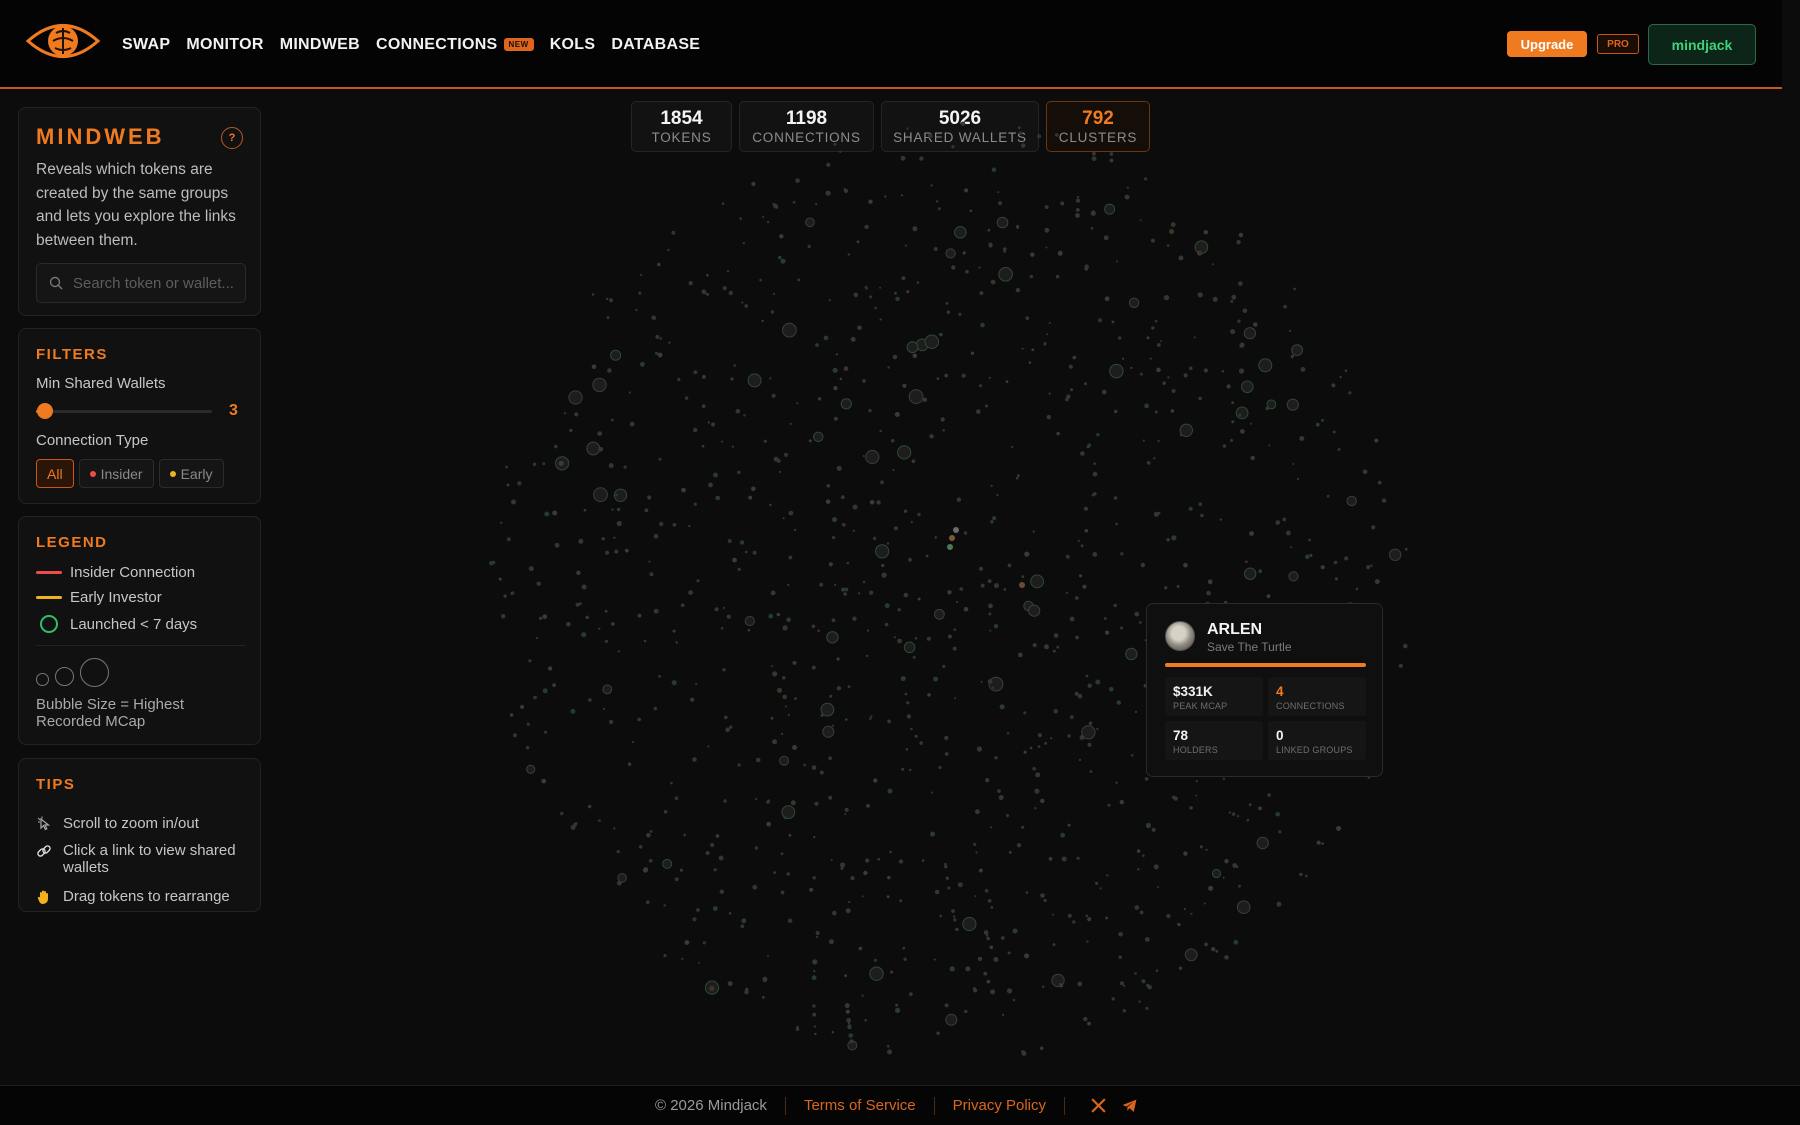 Image resolution: width=1800 pixels, height=1125 pixels. What do you see at coordinates (320, 45) in the screenshot?
I see `nav-mindweb: MINDWEB` at bounding box center [320, 45].